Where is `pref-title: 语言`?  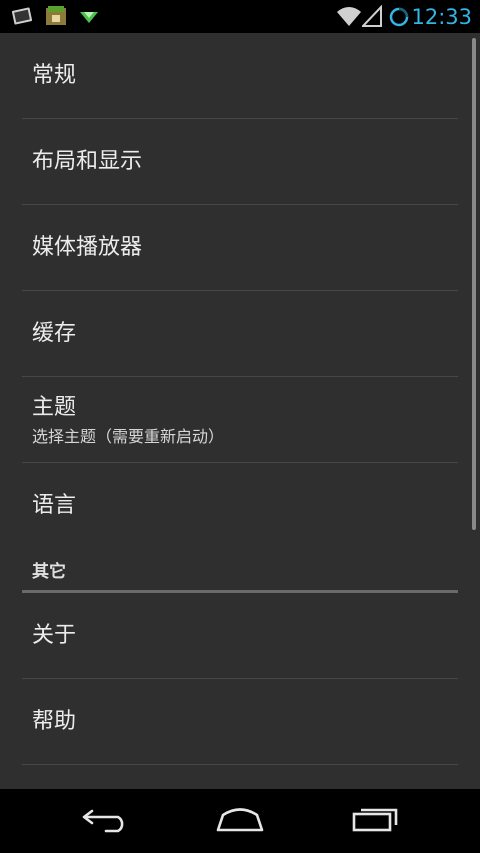
pref-title: 语言 is located at coordinates (54, 505).